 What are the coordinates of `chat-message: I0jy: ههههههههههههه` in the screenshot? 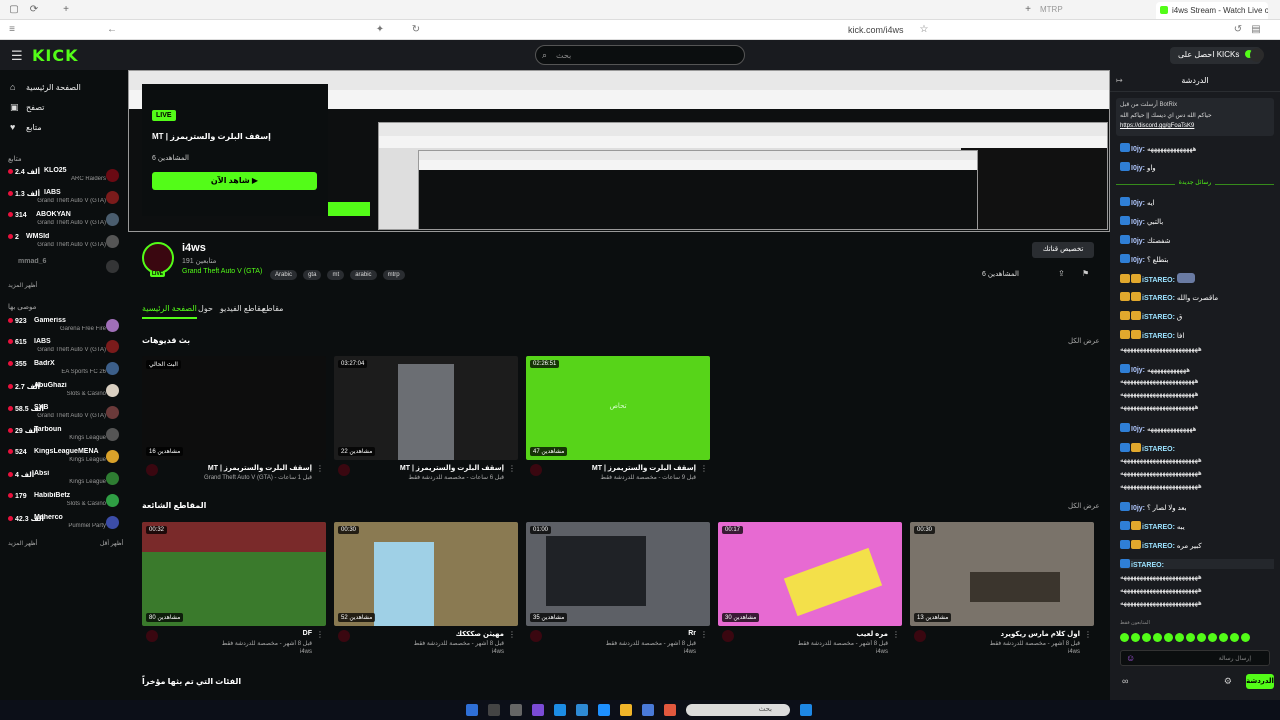 It's located at (1197, 369).